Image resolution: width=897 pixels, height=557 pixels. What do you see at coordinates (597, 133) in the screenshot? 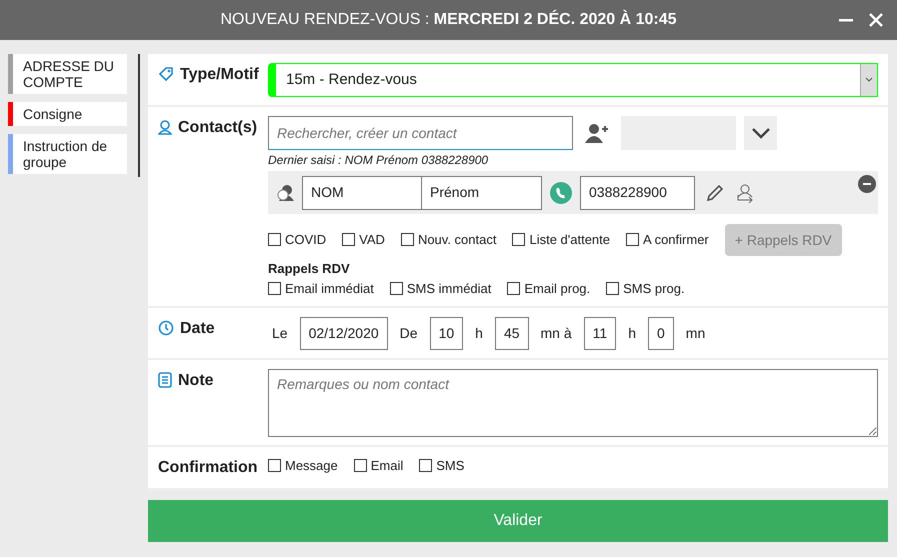
I see `add-person-icon` at bounding box center [597, 133].